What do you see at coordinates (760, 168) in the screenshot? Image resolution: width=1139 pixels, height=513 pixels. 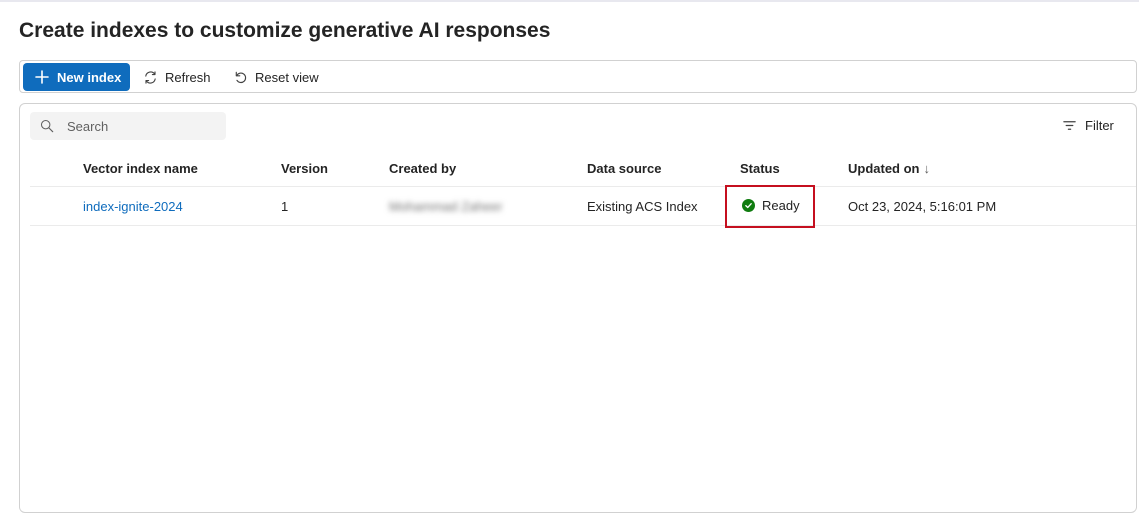 I see `column-header-status: Status` at bounding box center [760, 168].